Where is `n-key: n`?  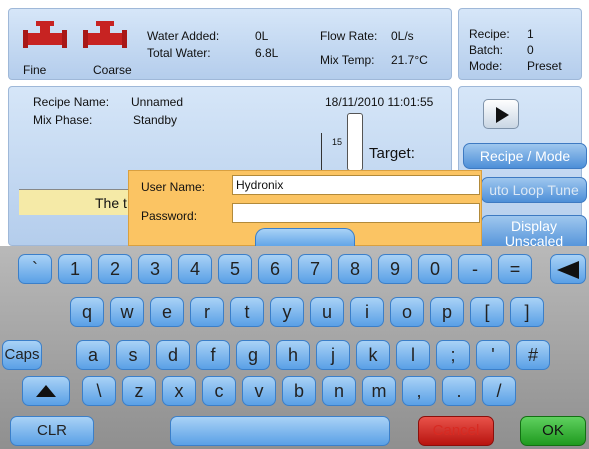
n-key: n is located at coordinates (339, 391).